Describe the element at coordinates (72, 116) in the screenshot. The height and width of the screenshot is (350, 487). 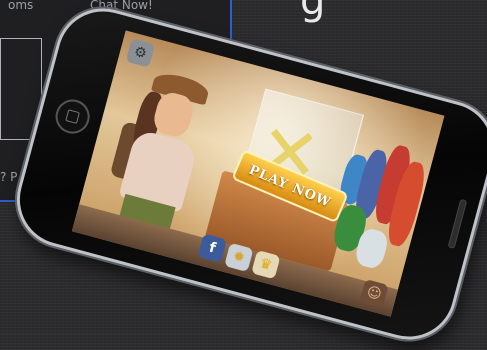
I see `home-button-icon` at that location.